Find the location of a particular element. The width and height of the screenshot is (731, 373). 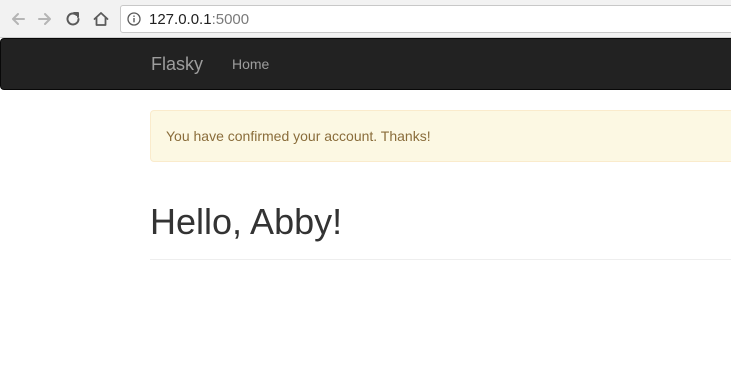

reload-icon is located at coordinates (73, 19).